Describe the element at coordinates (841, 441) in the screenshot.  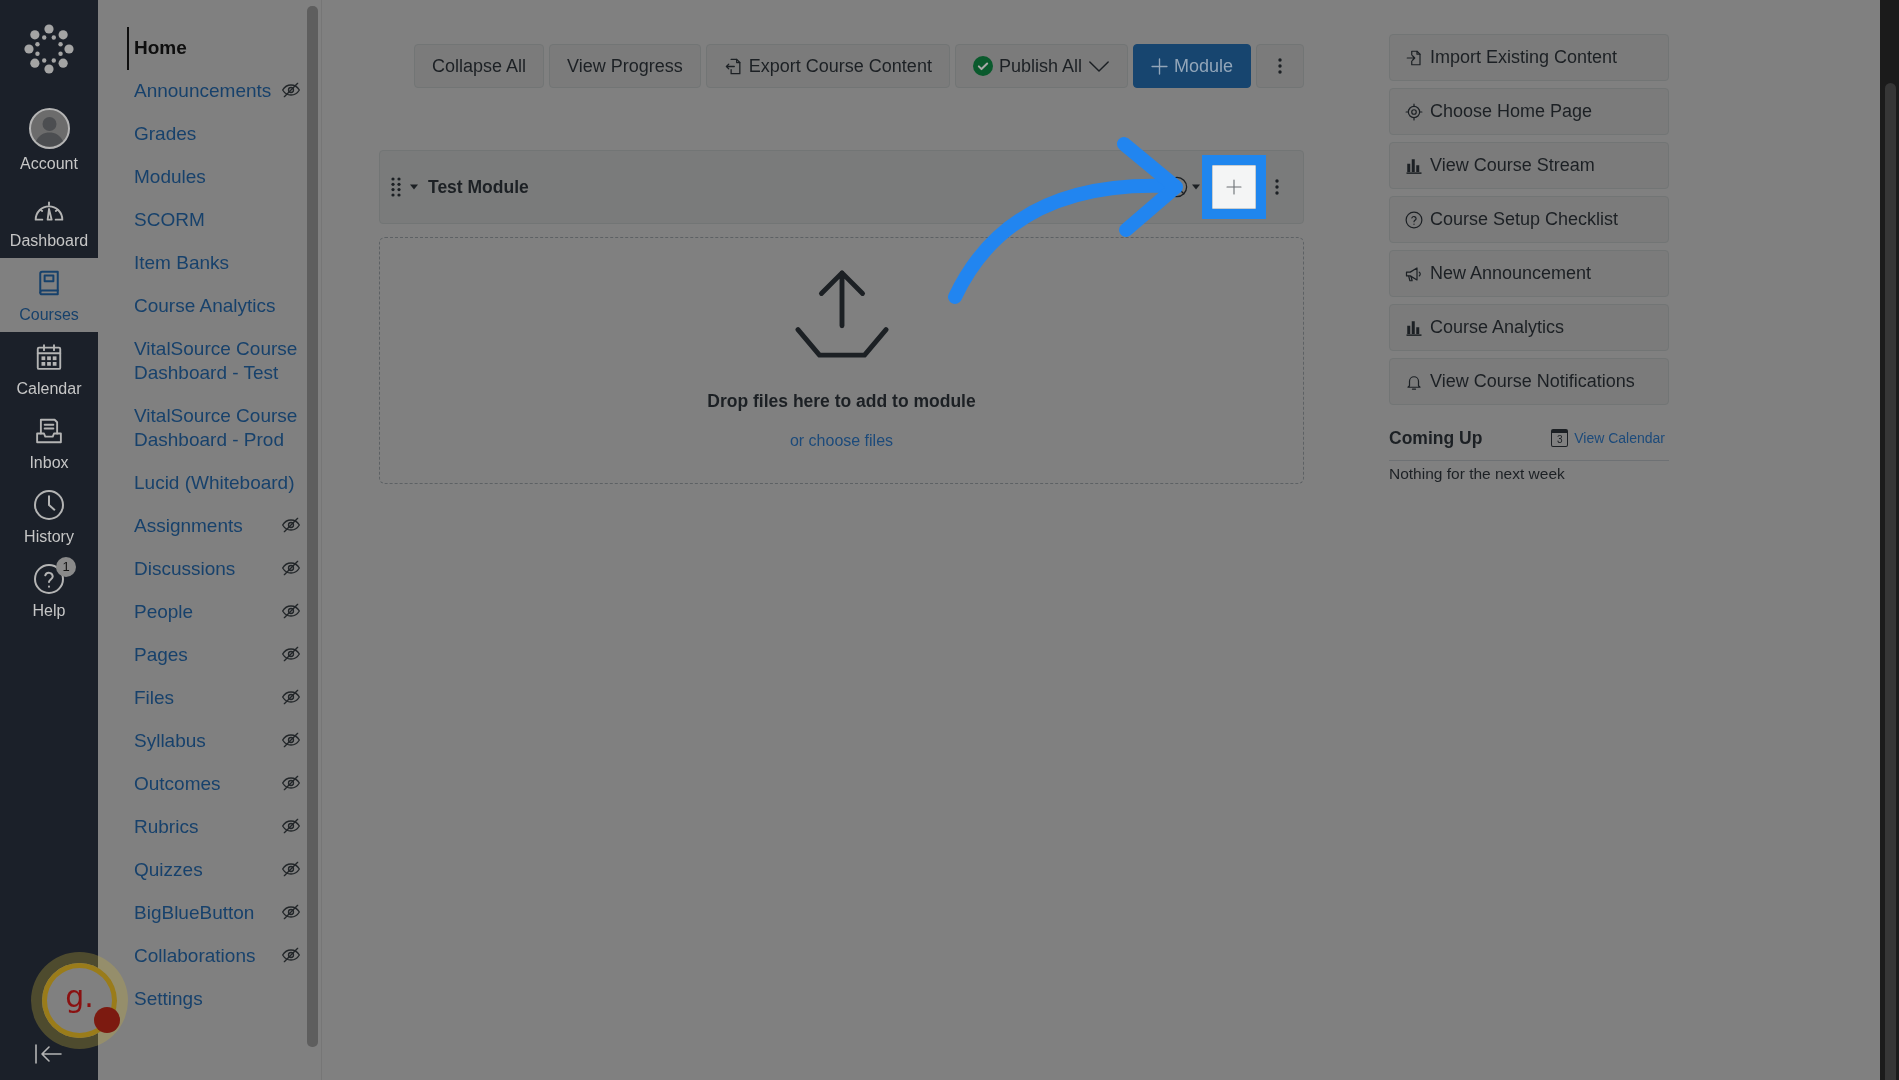
I see `choose-files-link: or choose files` at that location.